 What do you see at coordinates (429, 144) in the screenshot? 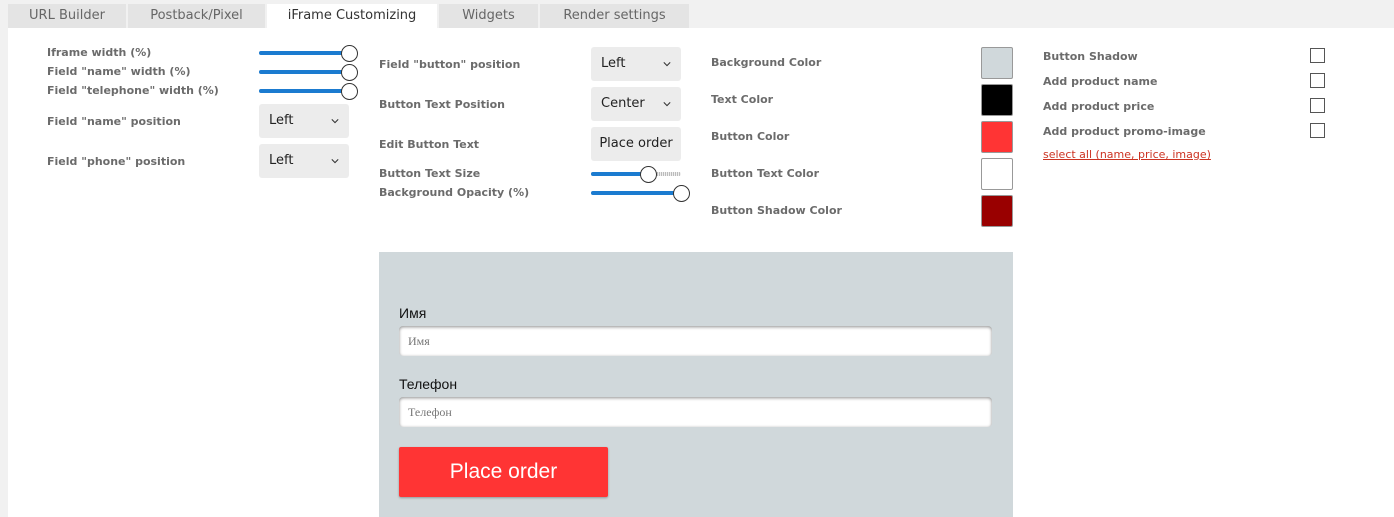
I see `edit-button-text-label: Edit Button Text` at bounding box center [429, 144].